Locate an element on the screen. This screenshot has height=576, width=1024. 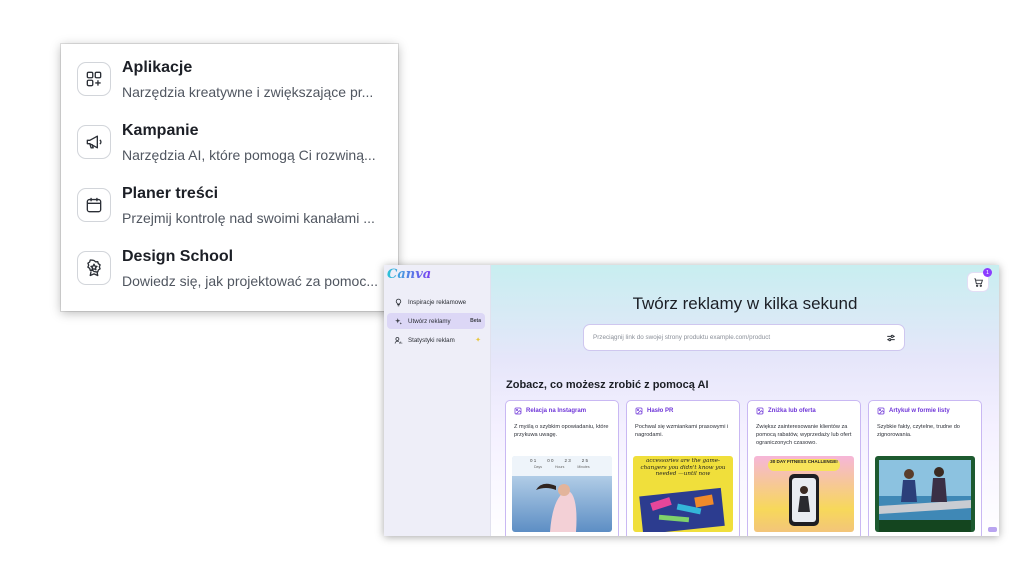
sidebar-item-label: Statystyki reklam is located at coordinates (431, 340).